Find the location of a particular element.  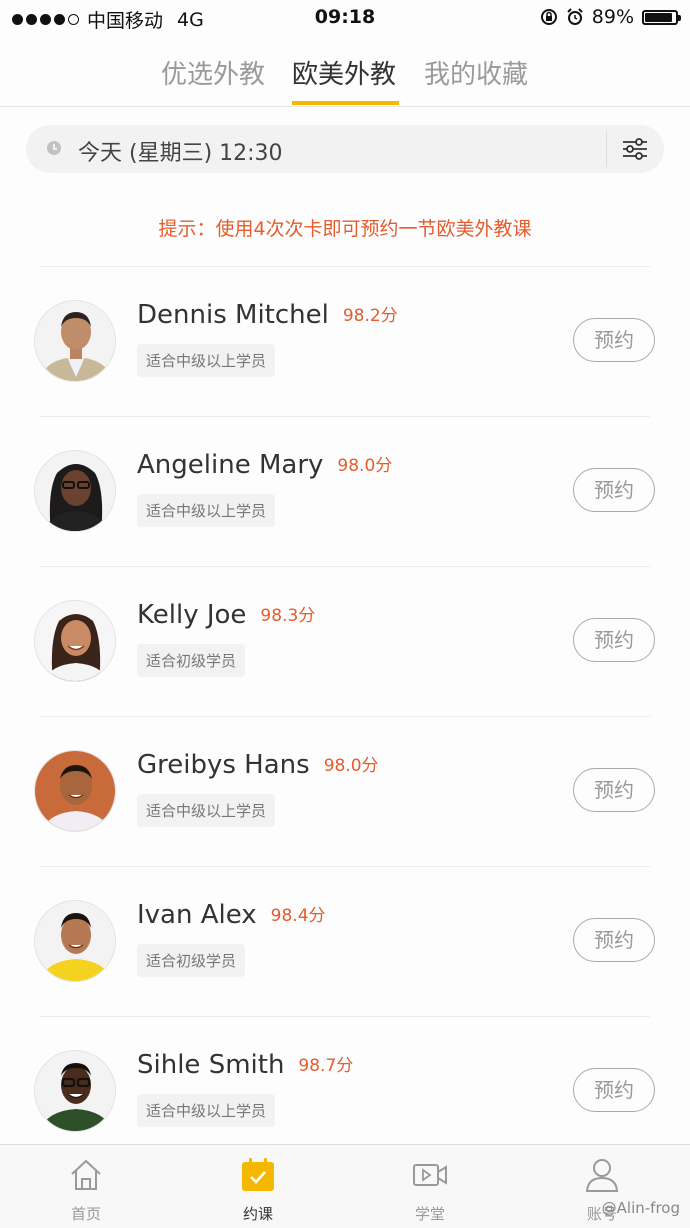

teacher-score: 98.7分 is located at coordinates (326, 1066).